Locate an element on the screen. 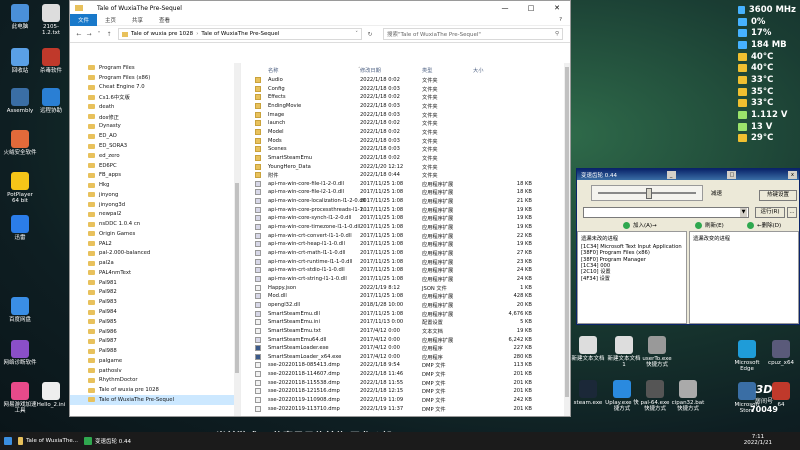 This screenshot has width=800, height=450. add-button: 加入(A)→ is located at coordinates (640, 225).